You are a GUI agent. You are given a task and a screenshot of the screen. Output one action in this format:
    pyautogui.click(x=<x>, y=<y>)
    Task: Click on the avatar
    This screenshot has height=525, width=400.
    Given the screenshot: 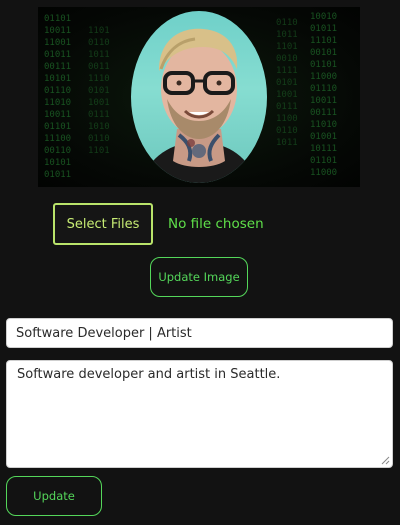 What is the action you would take?
    pyautogui.click(x=199, y=97)
    